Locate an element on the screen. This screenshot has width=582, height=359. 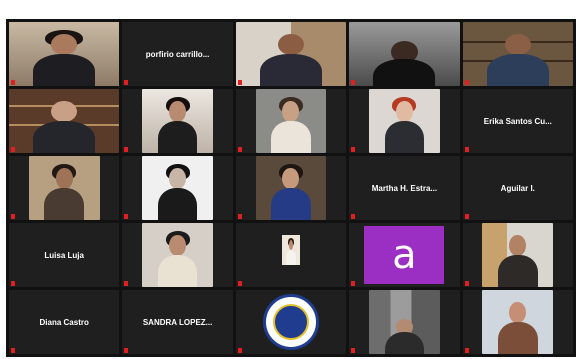
participant-display-name: Aguilar I. is located at coordinates (517, 188).